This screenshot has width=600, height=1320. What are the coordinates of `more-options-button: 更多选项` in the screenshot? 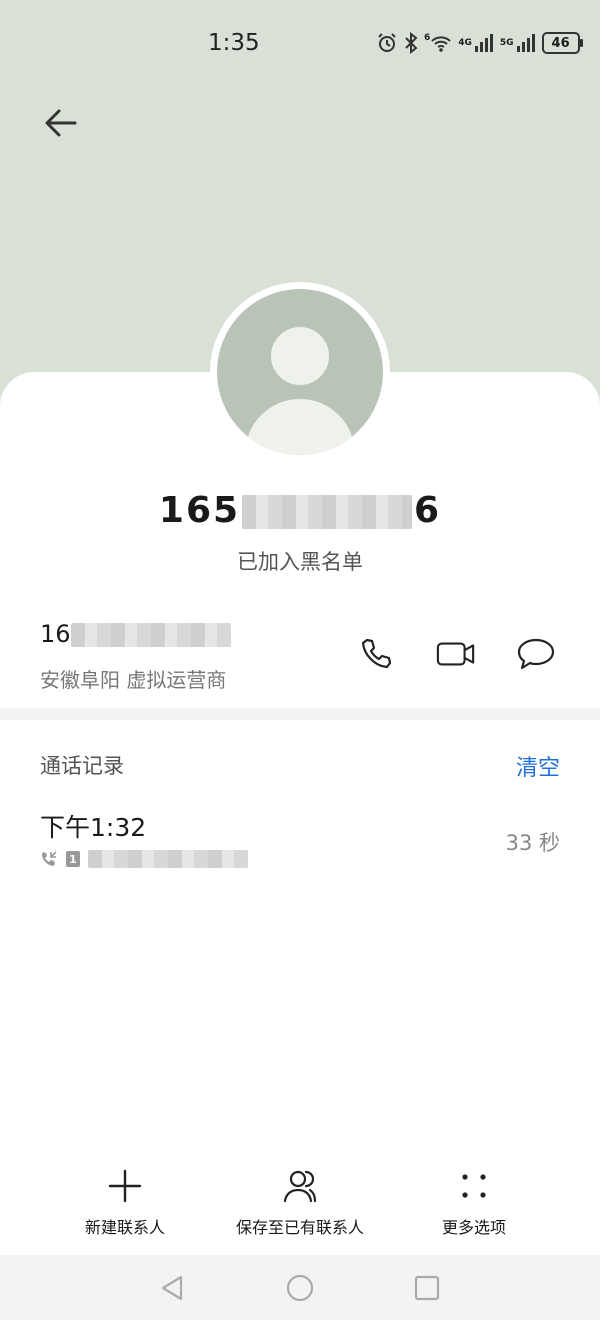 It's located at (474, 1203).